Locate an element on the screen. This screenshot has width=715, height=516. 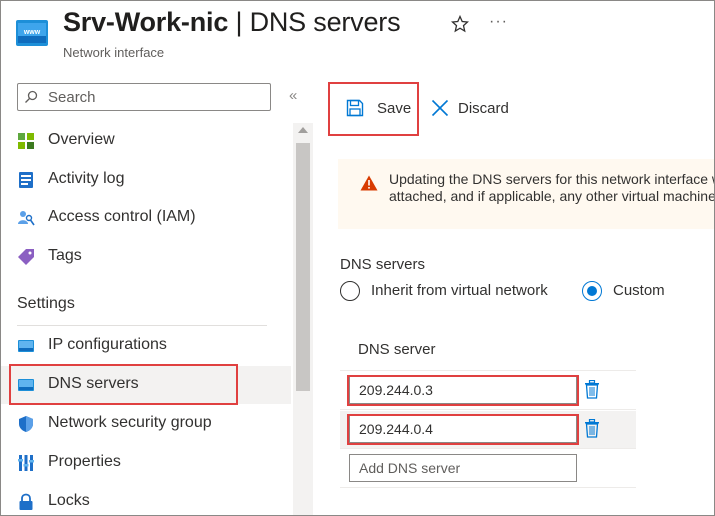
sidebar-item-label: Overview is located at coordinates (81, 139).